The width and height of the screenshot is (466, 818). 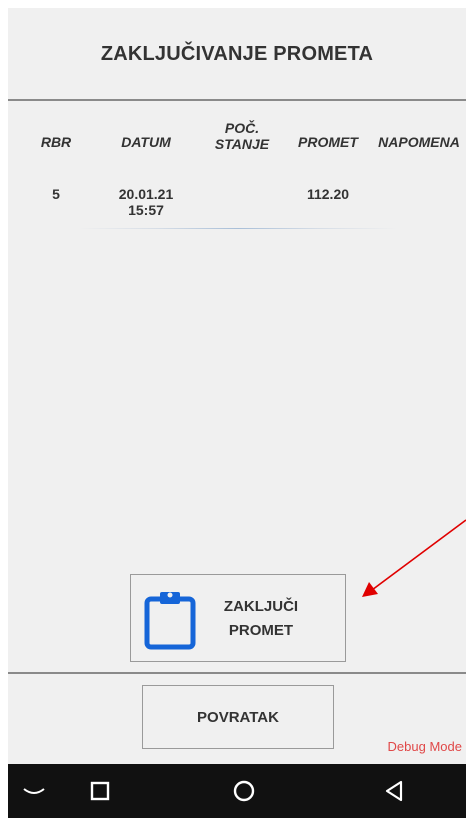 I want to click on recents-icon, so click(x=100, y=791).